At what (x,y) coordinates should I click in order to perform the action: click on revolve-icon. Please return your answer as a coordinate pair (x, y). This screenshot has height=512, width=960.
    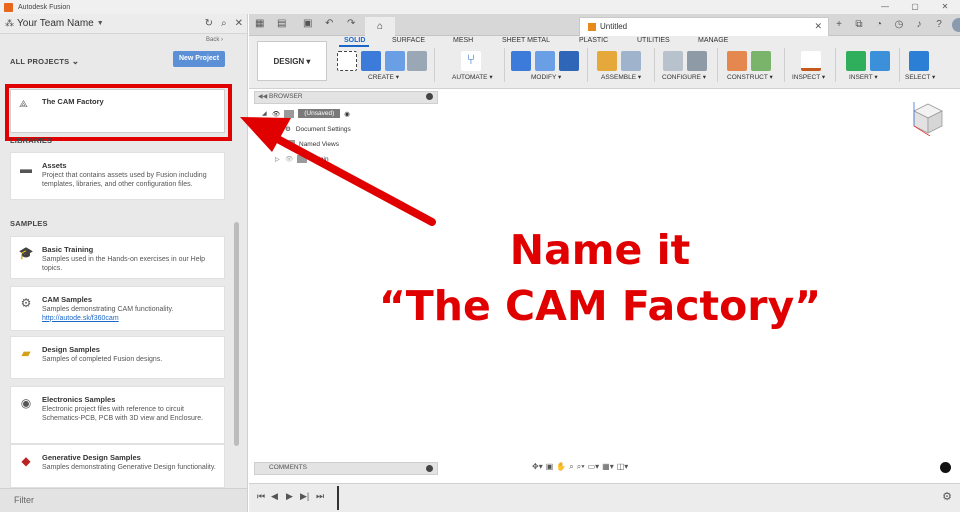
    Looking at the image, I should click on (395, 61).